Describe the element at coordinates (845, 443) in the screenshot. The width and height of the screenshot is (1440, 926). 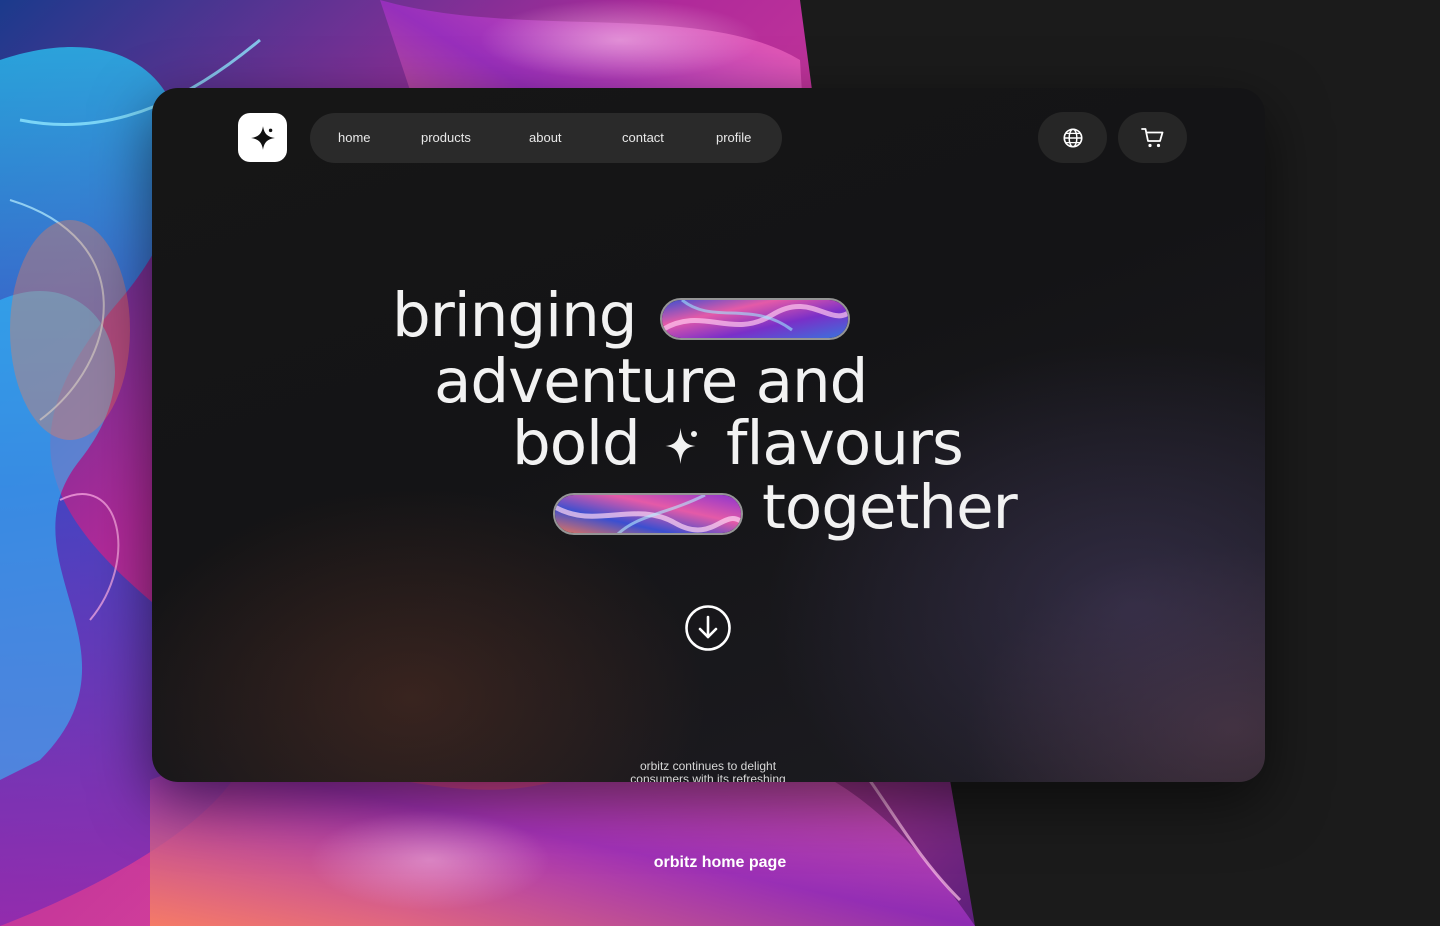
I see `hero-line-3b: flavours` at that location.